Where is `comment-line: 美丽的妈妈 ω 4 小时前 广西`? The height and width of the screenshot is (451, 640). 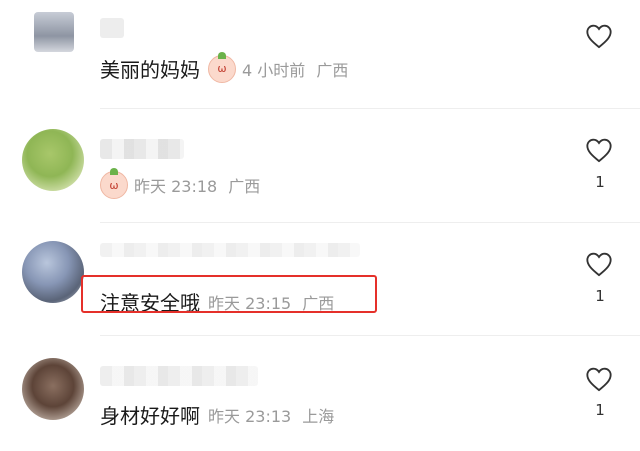 comment-line: 美丽的妈妈 ω 4 小时前 广西 is located at coordinates (227, 67).